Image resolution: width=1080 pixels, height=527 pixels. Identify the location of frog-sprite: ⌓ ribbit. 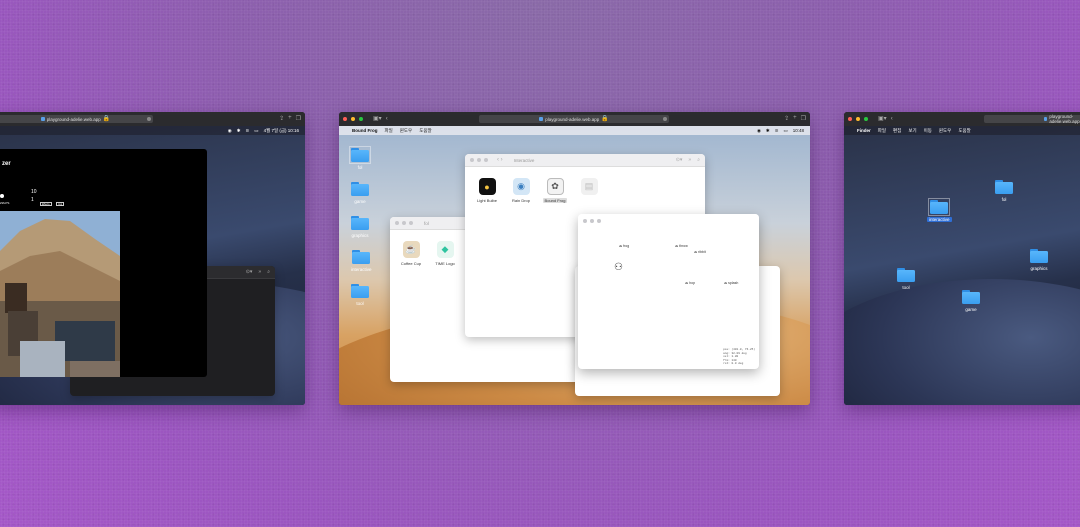
(700, 251).